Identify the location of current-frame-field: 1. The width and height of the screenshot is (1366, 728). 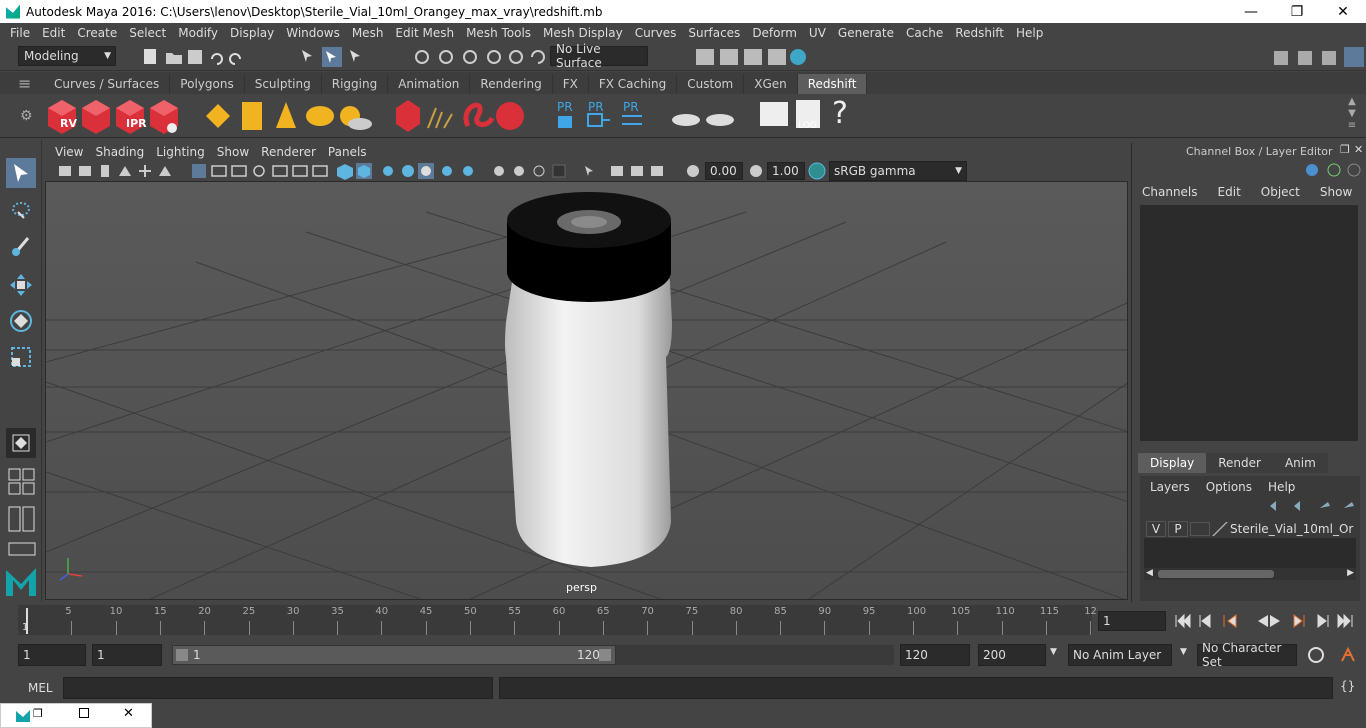
(1132, 621).